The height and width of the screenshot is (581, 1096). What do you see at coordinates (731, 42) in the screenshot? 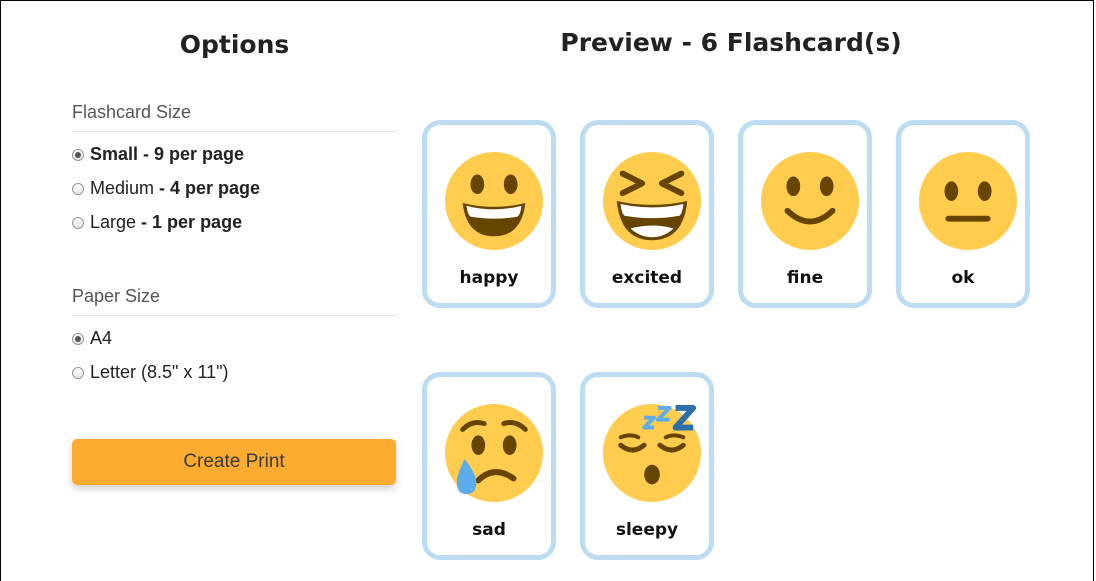
I see `preview-title: Preview - 6 Flashcard(s)` at bounding box center [731, 42].